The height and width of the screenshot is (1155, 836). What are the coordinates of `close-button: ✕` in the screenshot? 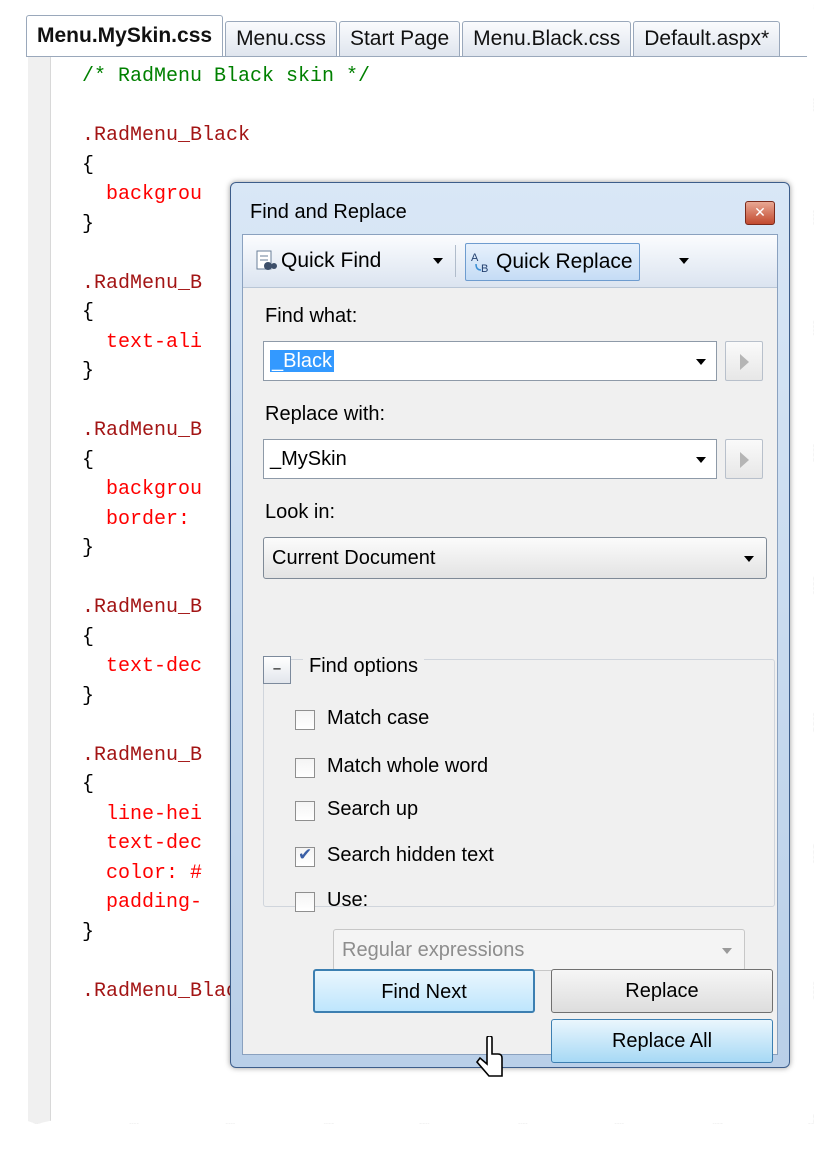 It's located at (760, 213).